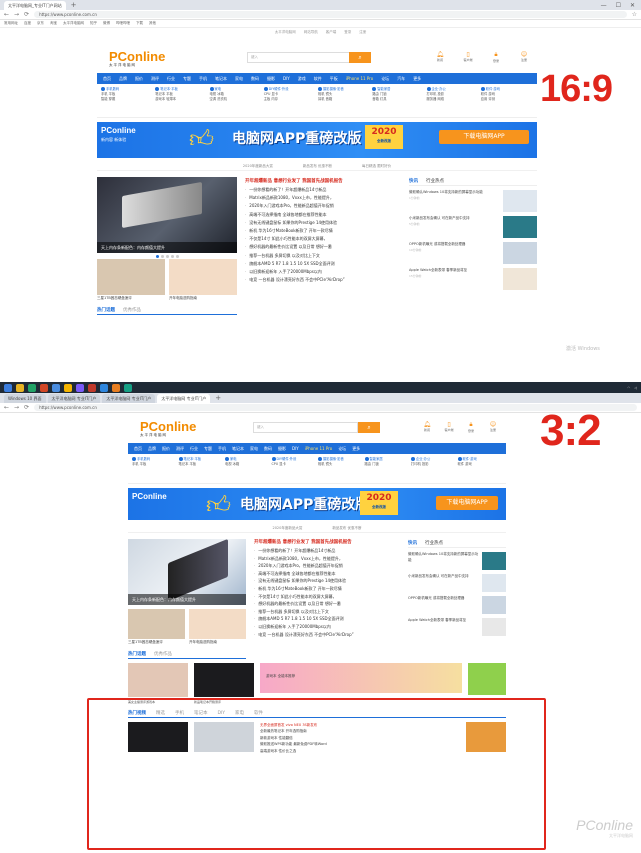  I want to click on bookmark: 微博, so click(106, 23).